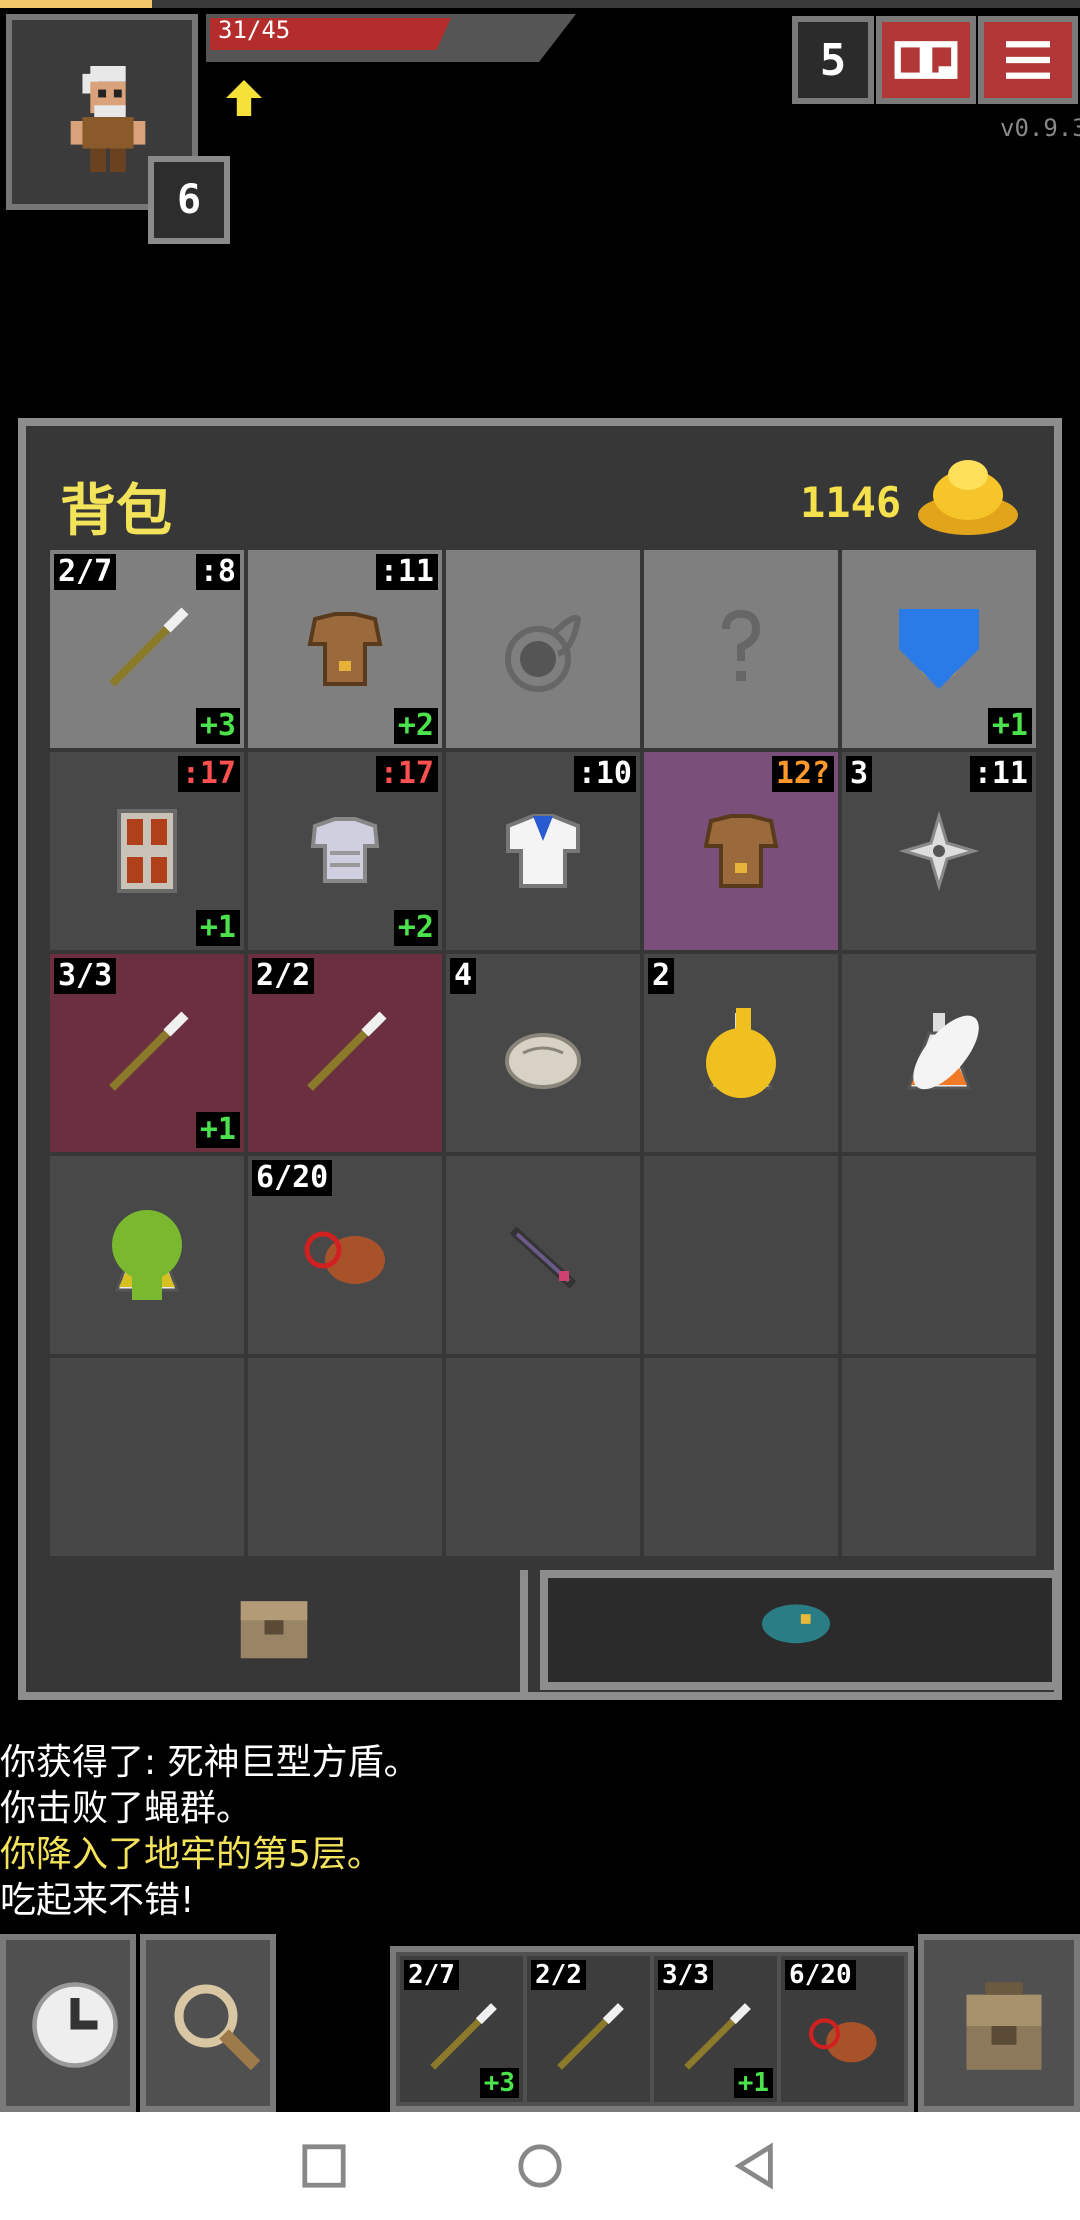 The image size is (1080, 2220). I want to click on backpack-title: 背包, so click(116, 511).